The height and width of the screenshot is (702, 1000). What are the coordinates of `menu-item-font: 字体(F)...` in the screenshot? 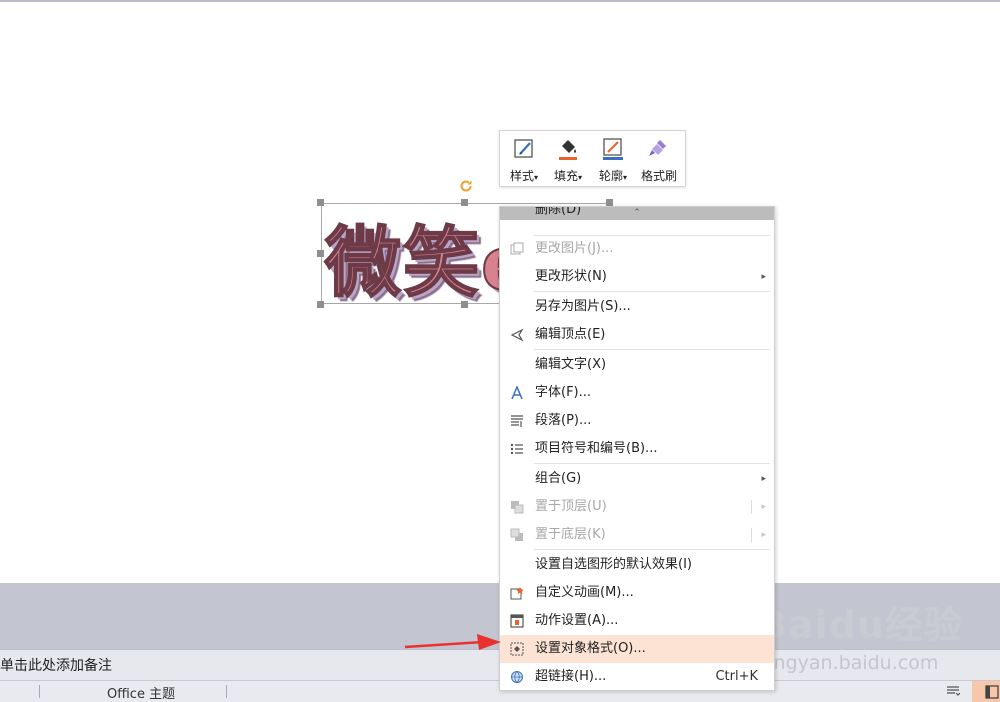 It's located at (637, 393).